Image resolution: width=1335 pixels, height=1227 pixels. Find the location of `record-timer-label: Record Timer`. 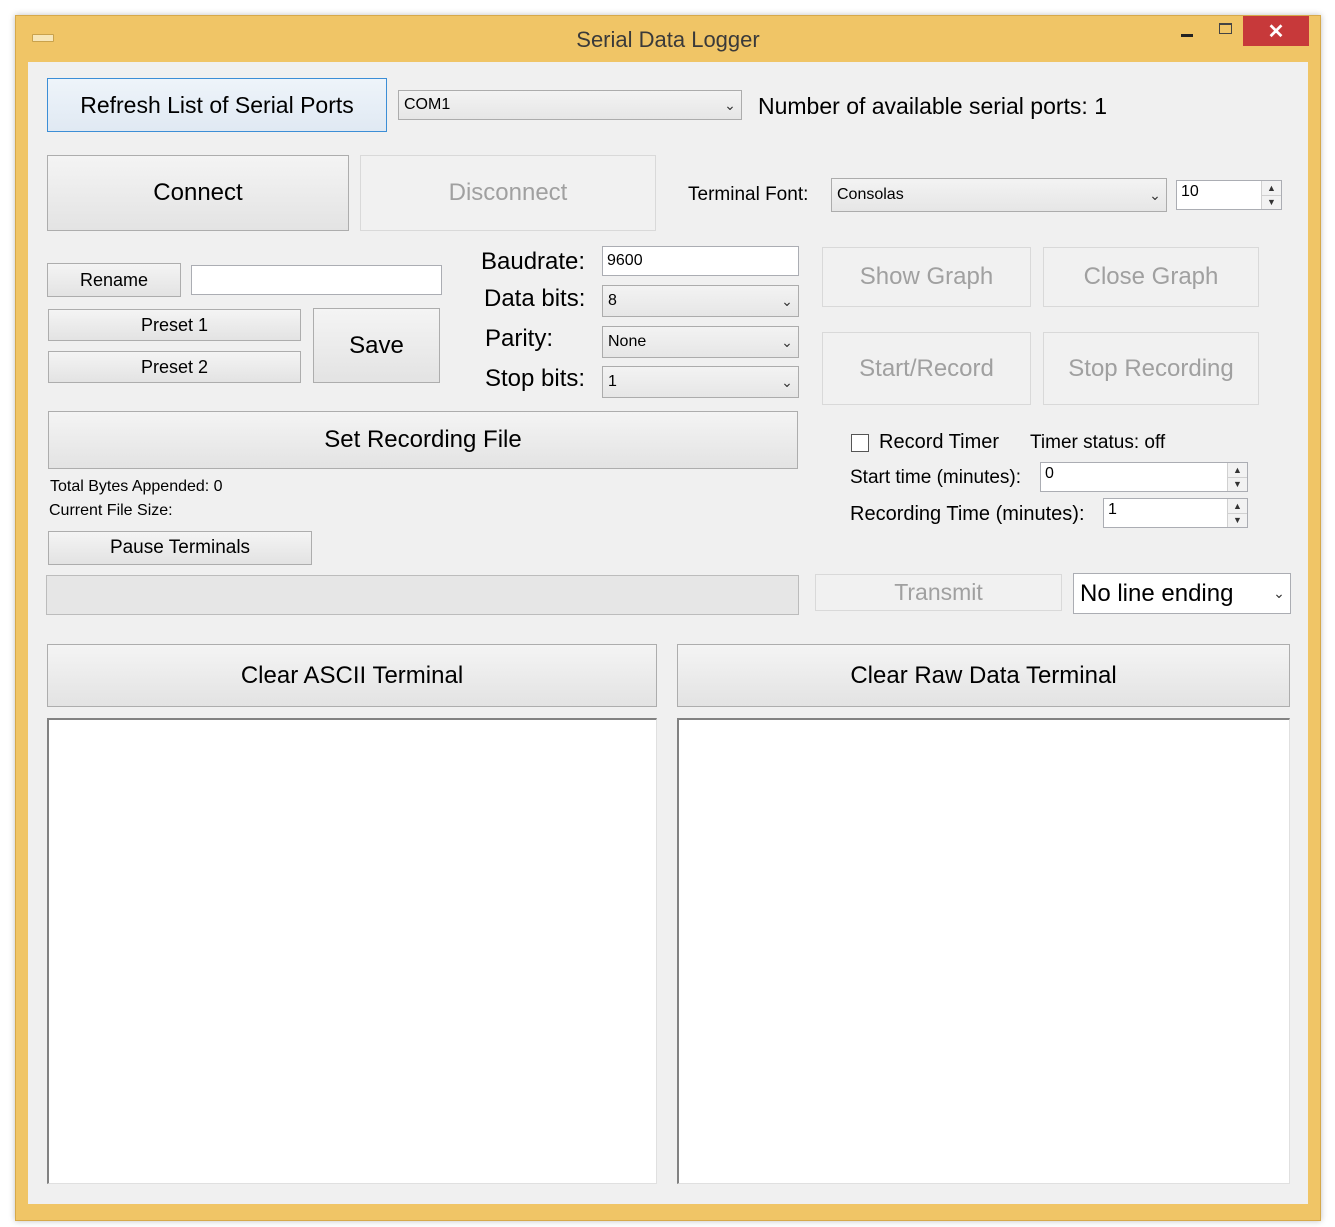

record-timer-label: Record Timer is located at coordinates (939, 442).